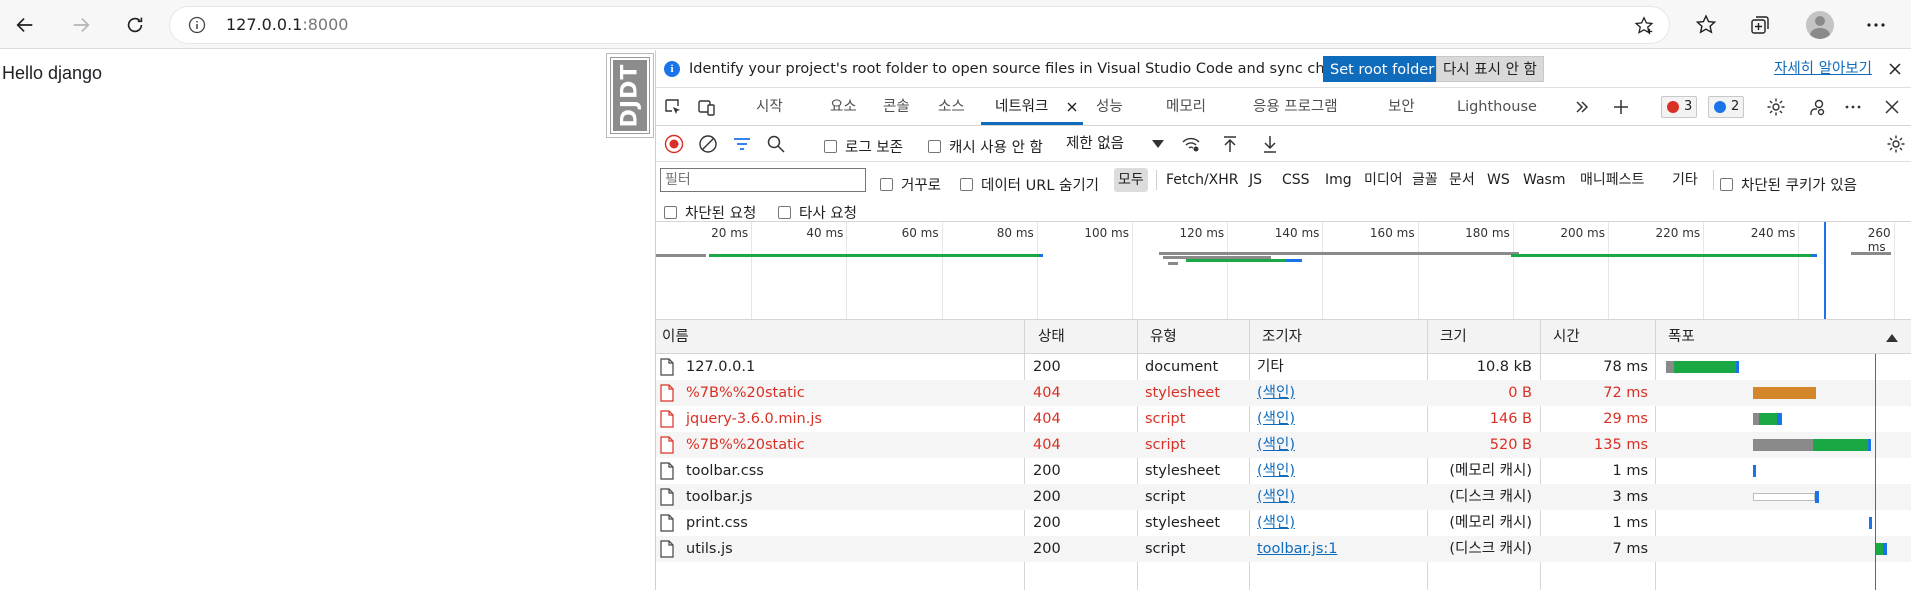  What do you see at coordinates (708, 144) in the screenshot?
I see `clear-button` at bounding box center [708, 144].